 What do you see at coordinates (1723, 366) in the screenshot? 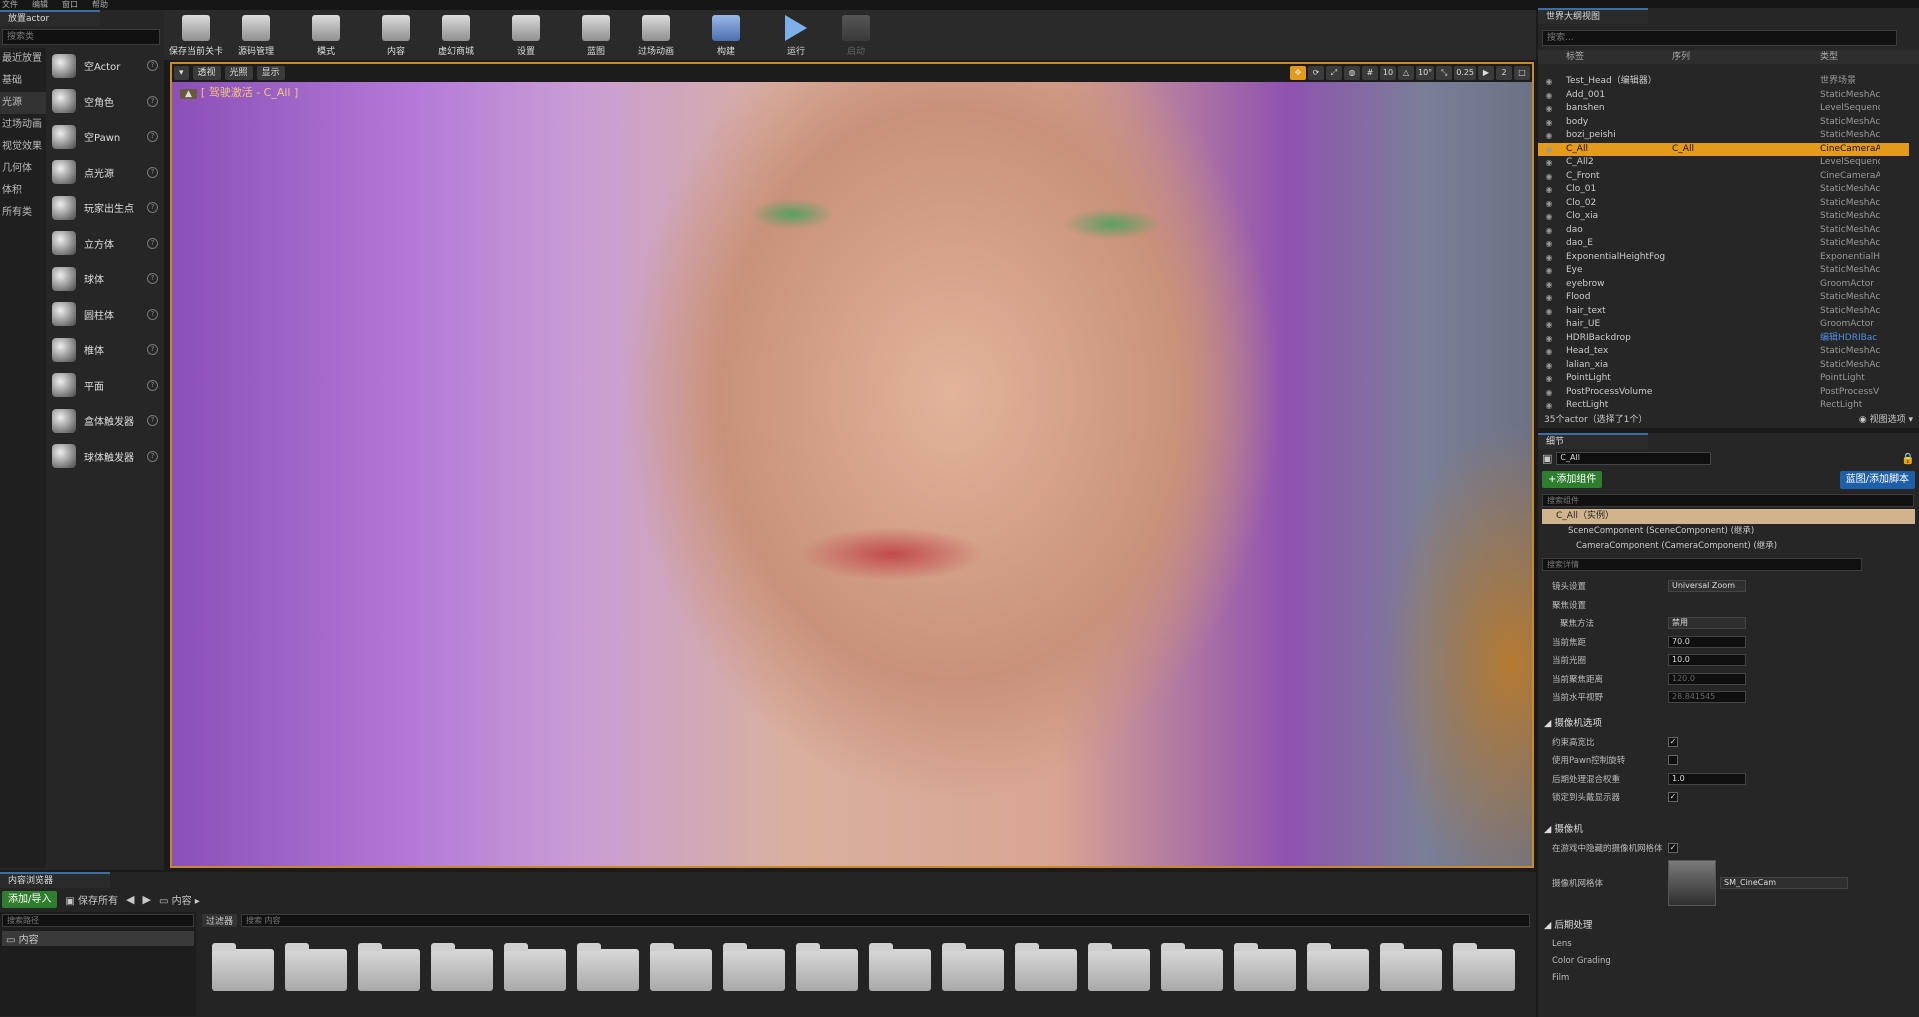
I see `table-row: ◉ lalian_xia StaticMeshAct` at bounding box center [1723, 366].